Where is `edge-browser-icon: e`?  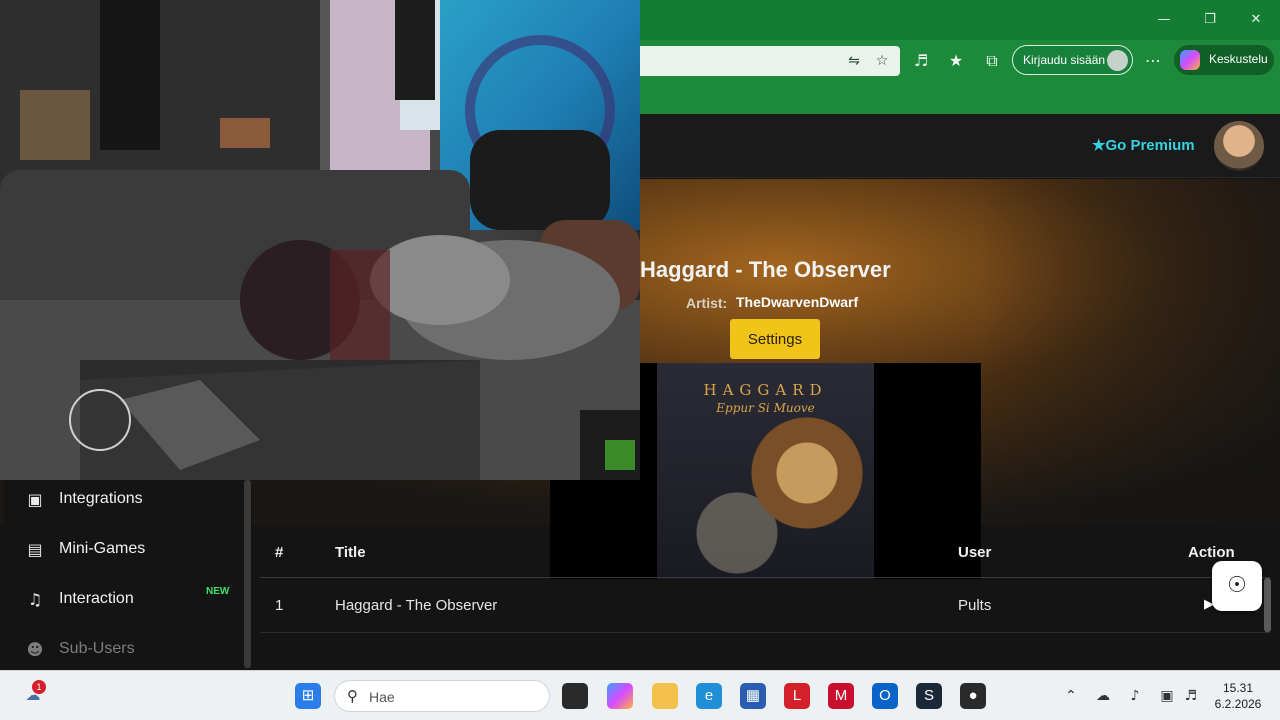 edge-browser-icon: e is located at coordinates (709, 696).